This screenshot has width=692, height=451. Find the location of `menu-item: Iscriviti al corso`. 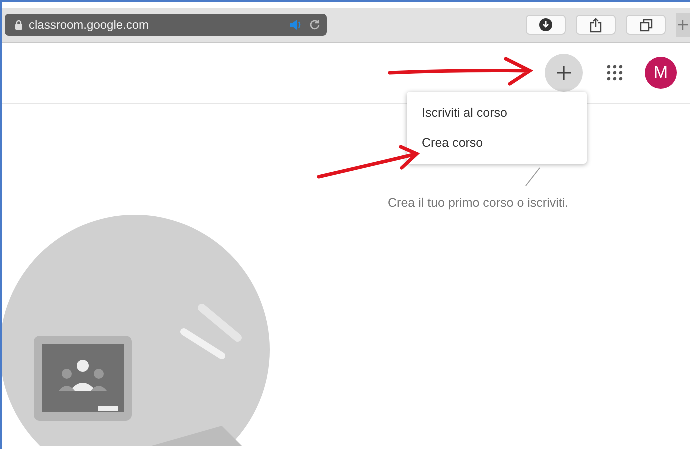

menu-item: Iscriviti al corso is located at coordinates (497, 113).